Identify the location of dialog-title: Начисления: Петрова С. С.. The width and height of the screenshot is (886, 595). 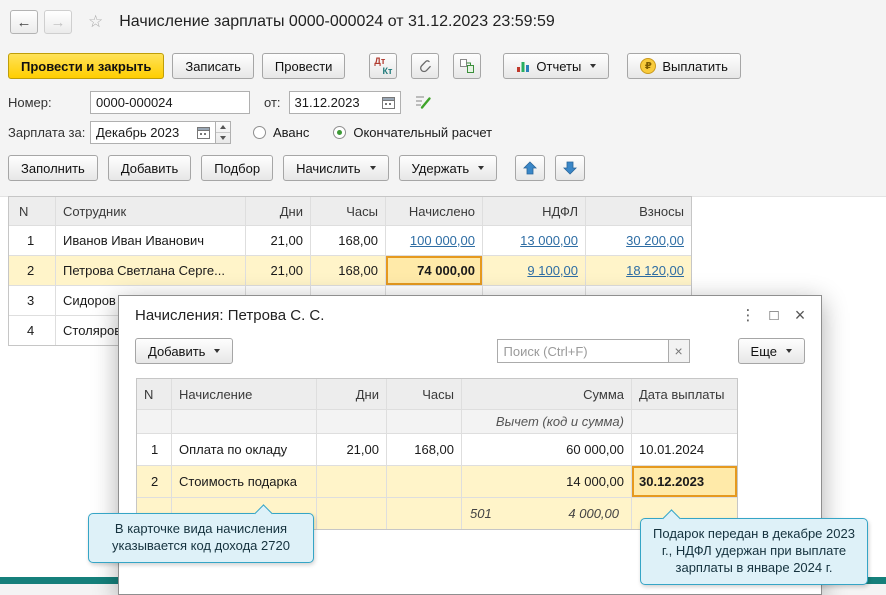
(230, 315).